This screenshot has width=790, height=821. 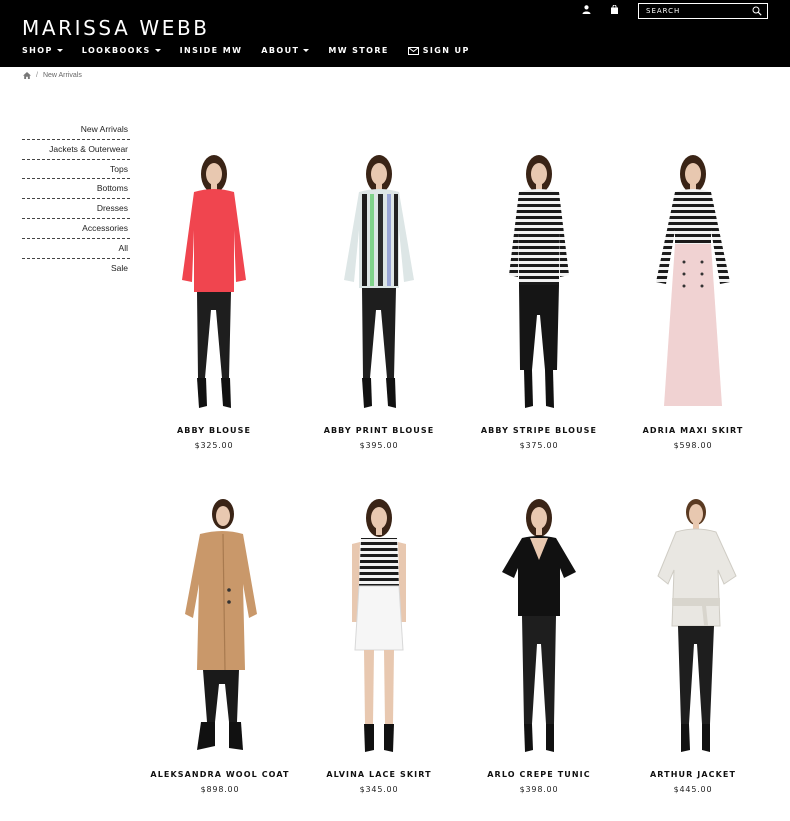 I want to click on product-price: $375.00, so click(x=539, y=445).